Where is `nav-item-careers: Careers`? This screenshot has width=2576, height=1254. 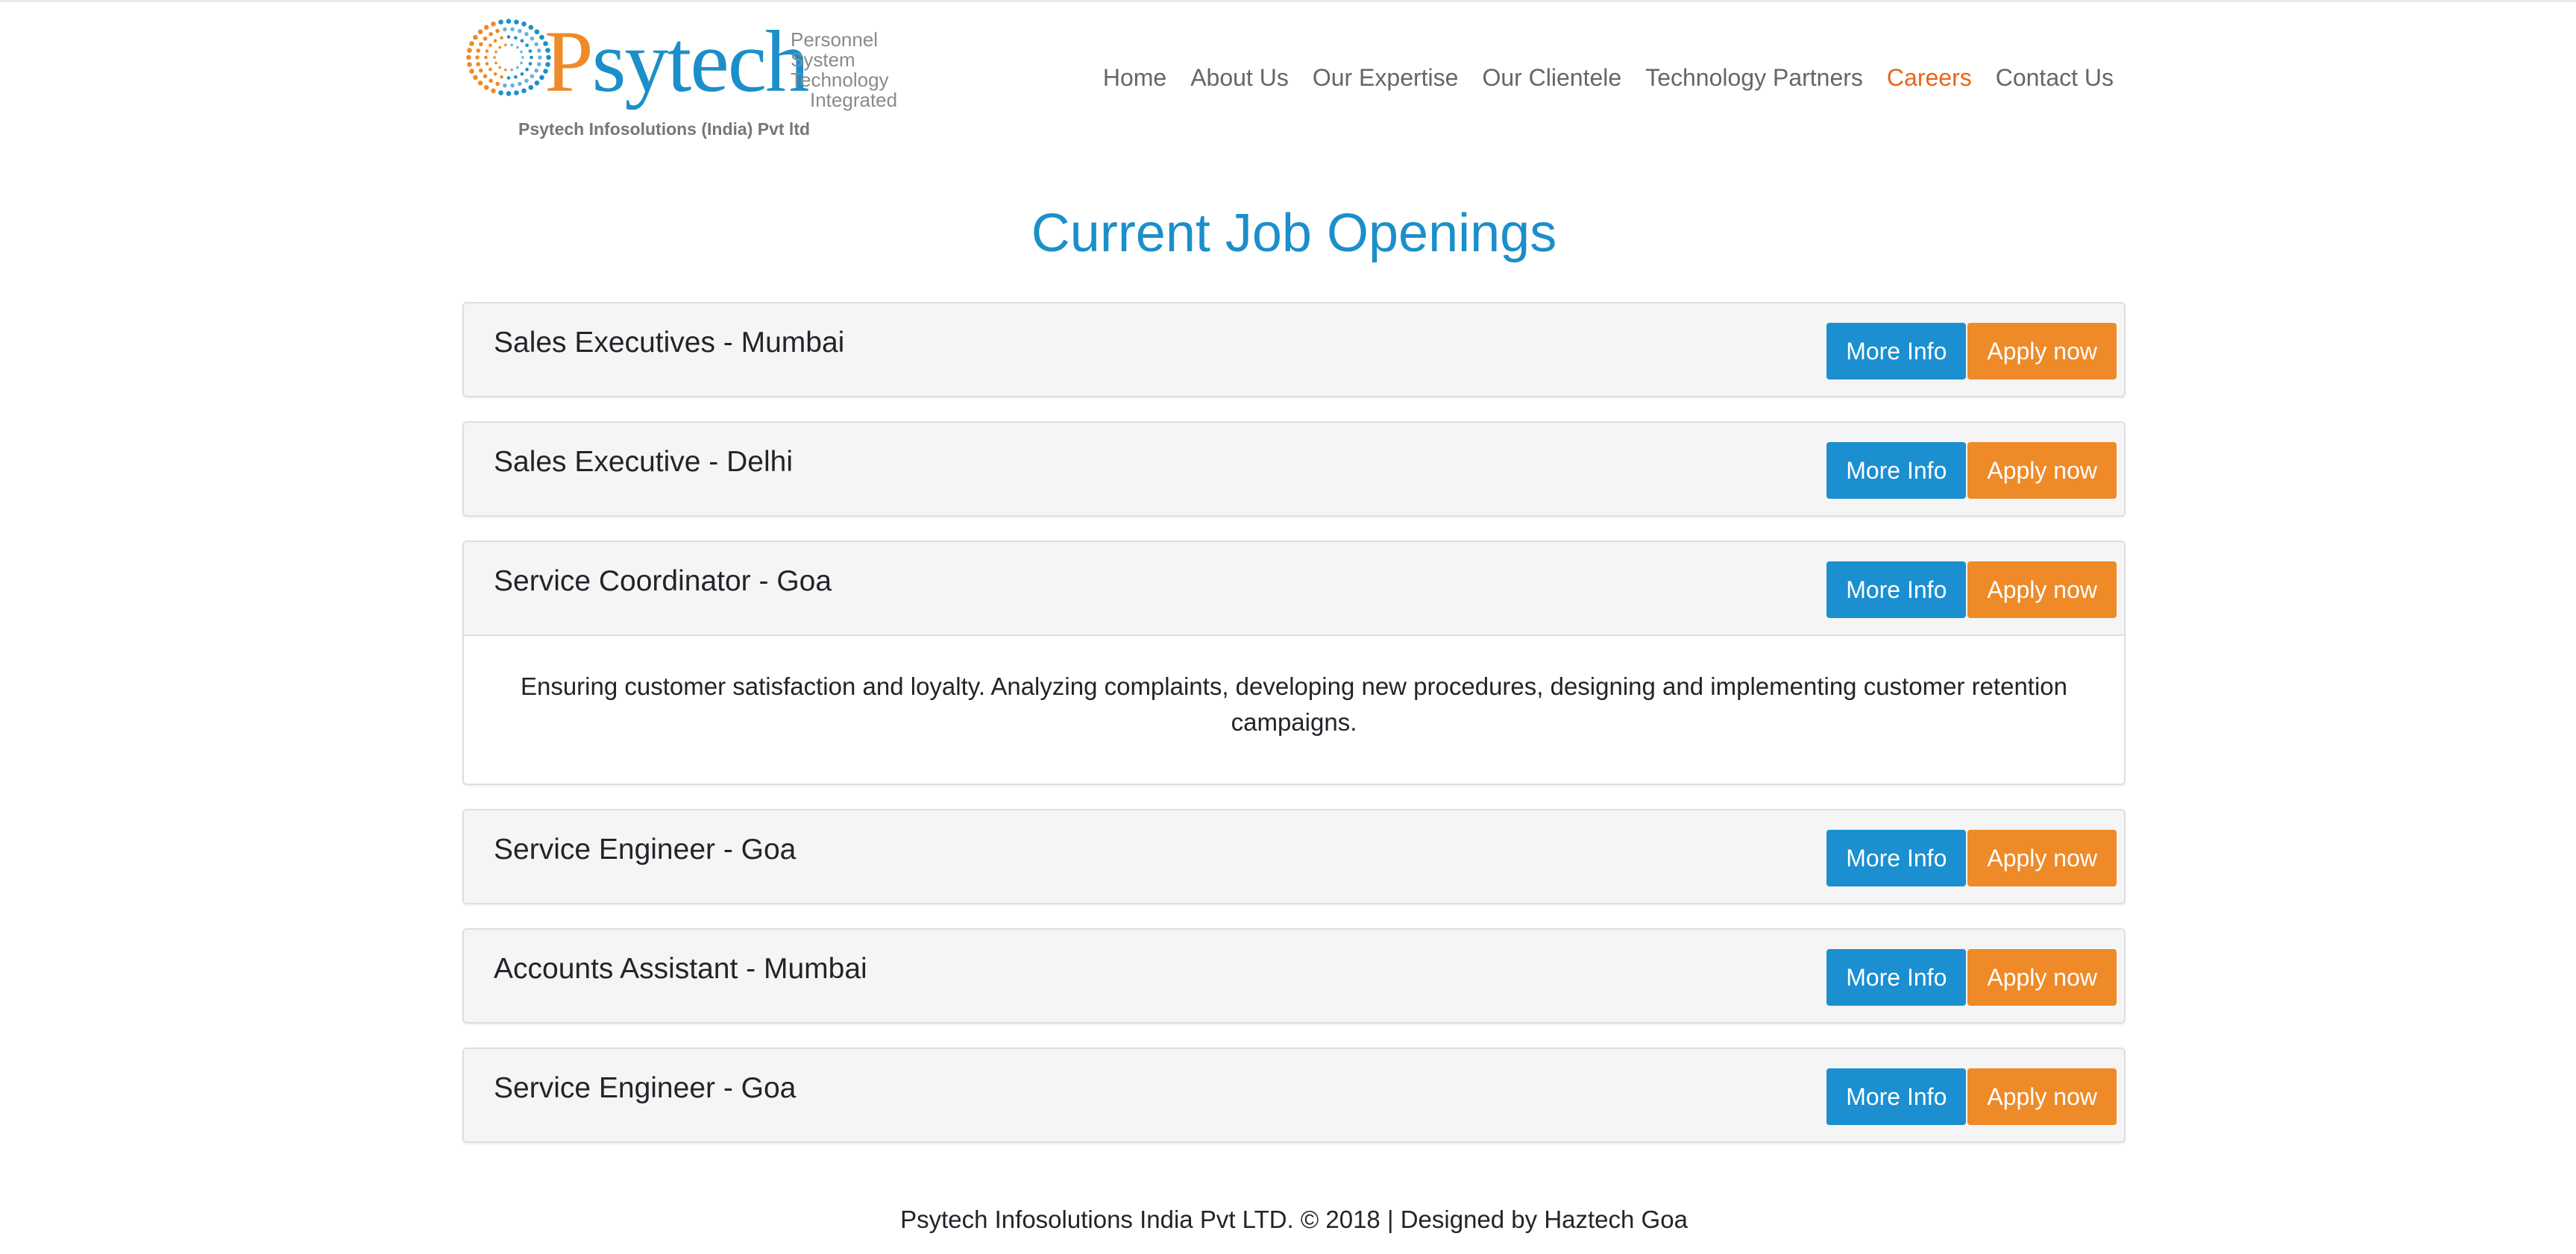
nav-item-careers: Careers is located at coordinates (1930, 77).